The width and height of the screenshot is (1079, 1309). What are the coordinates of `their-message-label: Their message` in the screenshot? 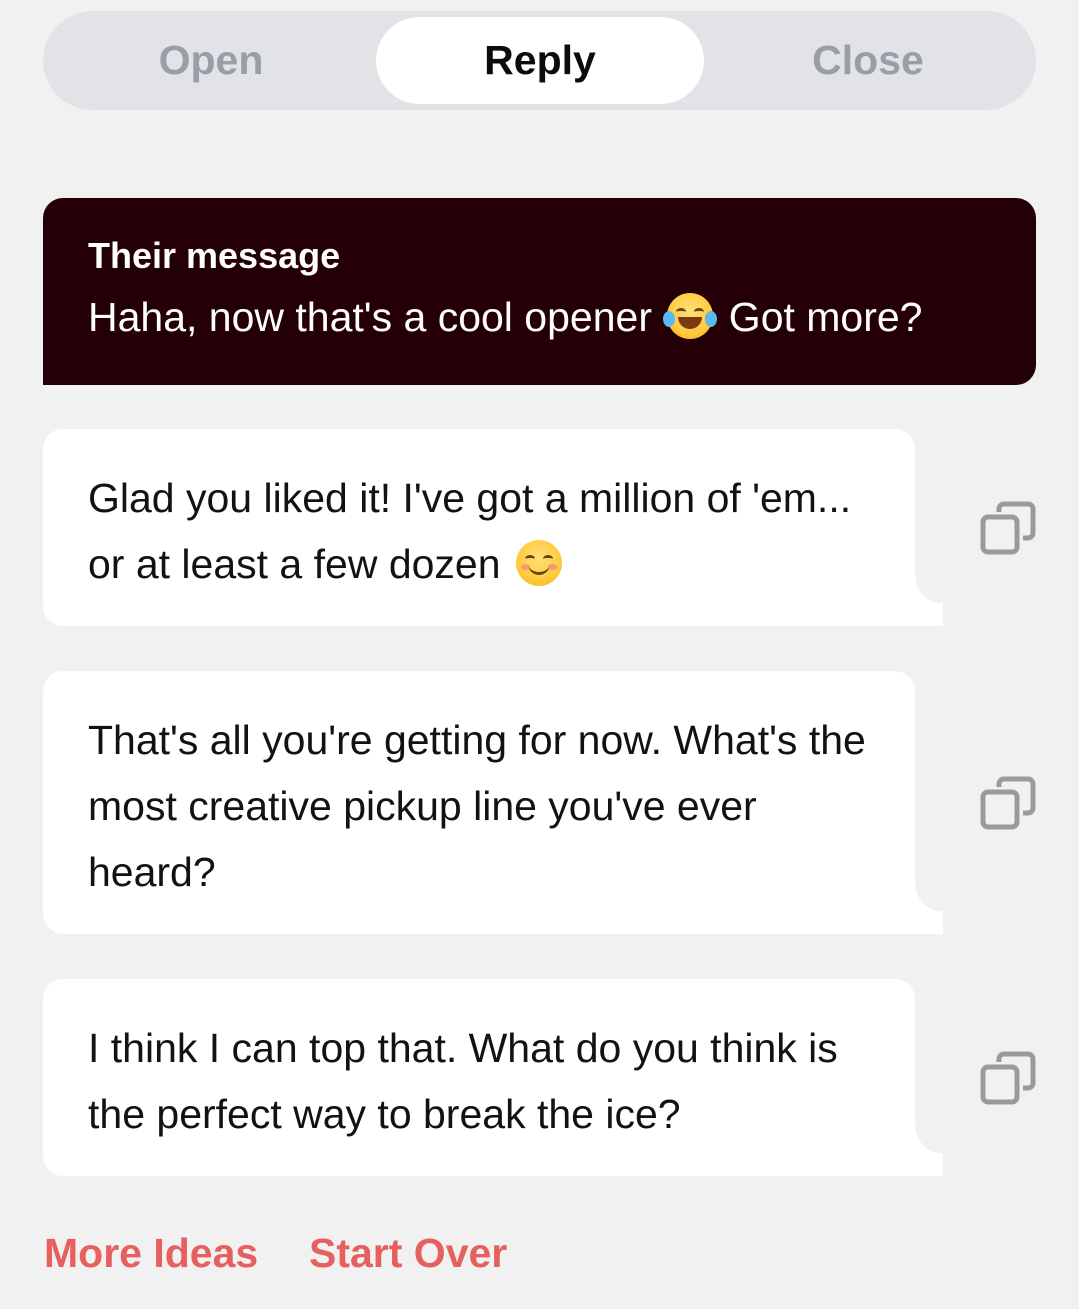 It's located at (214, 255).